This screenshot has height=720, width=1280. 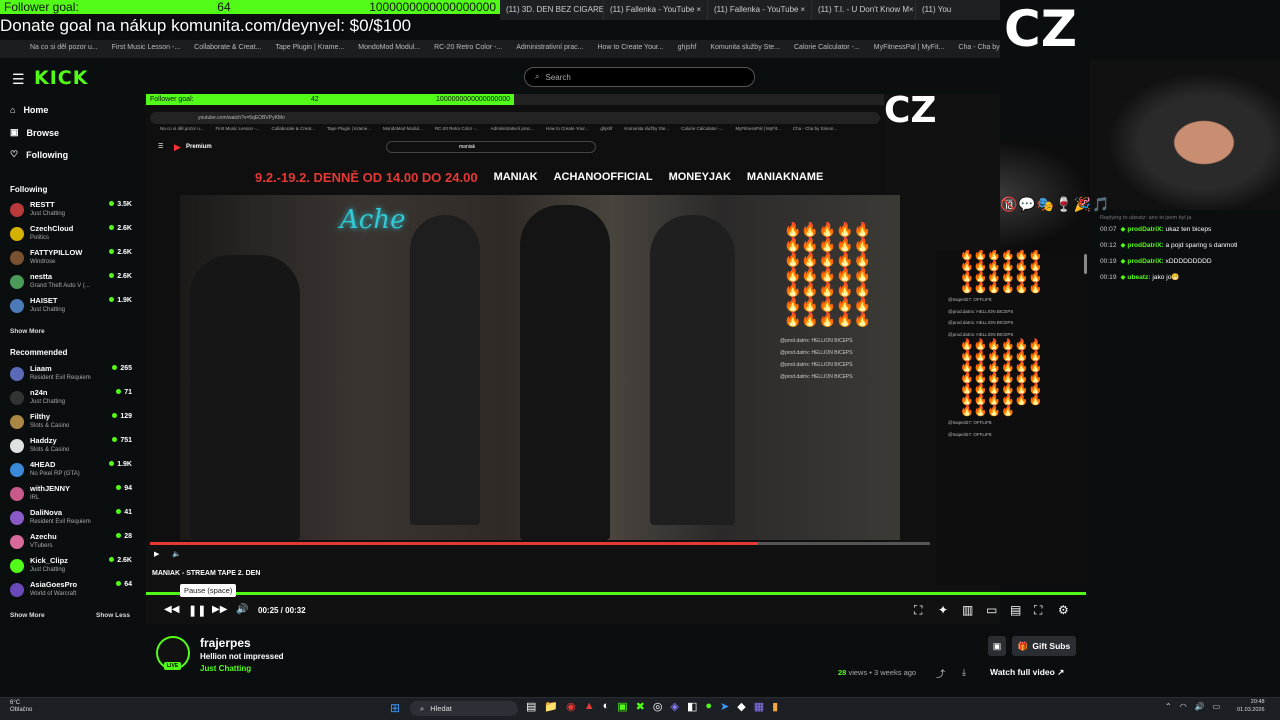 I want to click on channel-item: withJENNY IRL 94, so click(x=71, y=494).